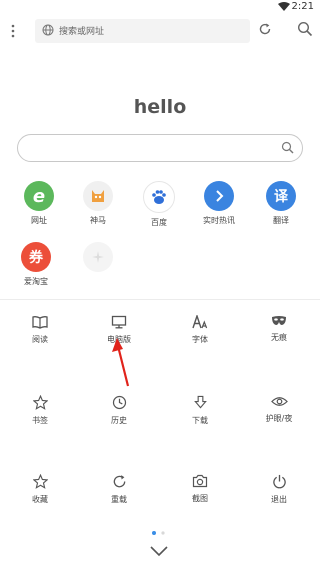  I want to click on menu-label: 电脑版, so click(119, 339).